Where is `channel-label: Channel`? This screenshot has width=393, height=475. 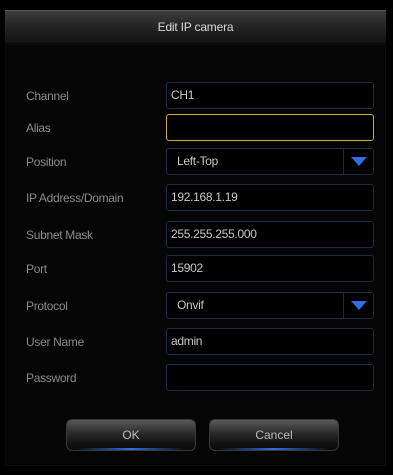
channel-label: Channel is located at coordinates (47, 96).